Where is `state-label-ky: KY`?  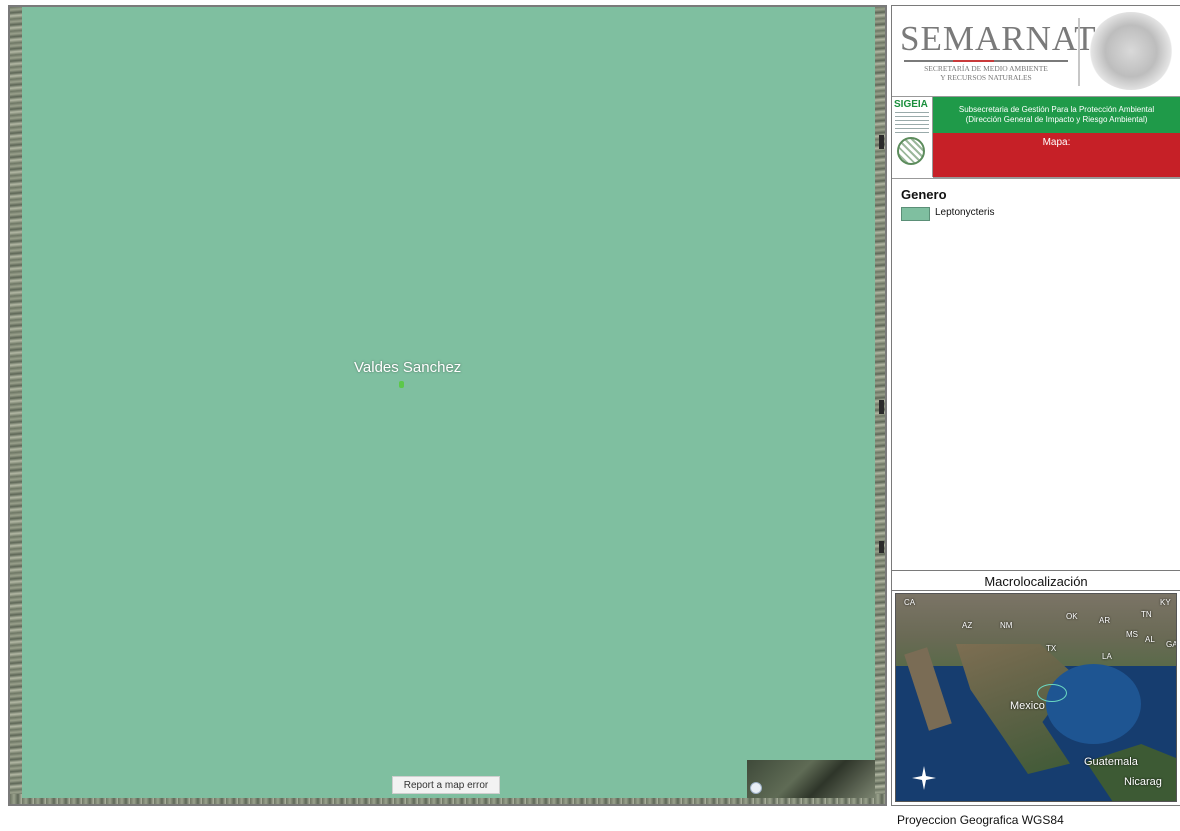
state-label-ky: KY is located at coordinates (1165, 602).